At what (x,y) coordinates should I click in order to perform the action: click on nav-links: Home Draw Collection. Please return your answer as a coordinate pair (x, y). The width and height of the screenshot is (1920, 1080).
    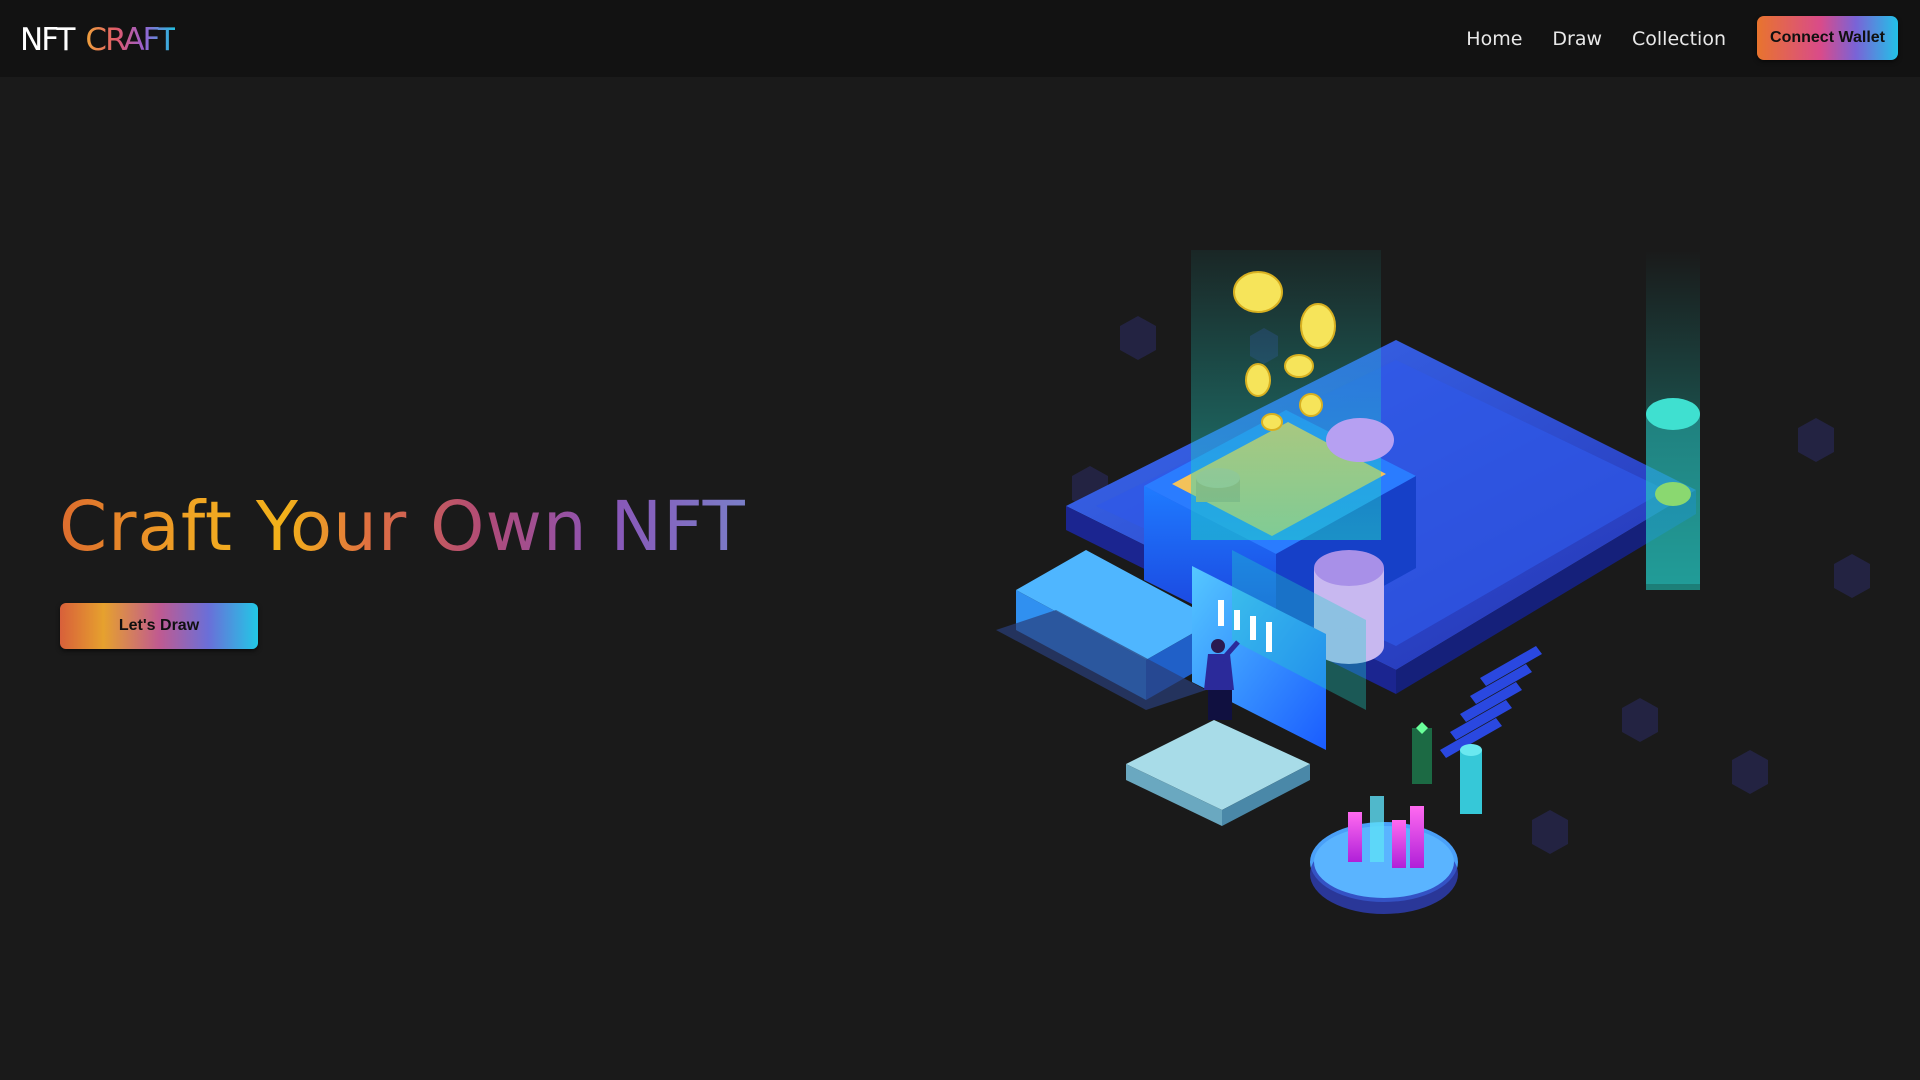
    Looking at the image, I should click on (1581, 39).